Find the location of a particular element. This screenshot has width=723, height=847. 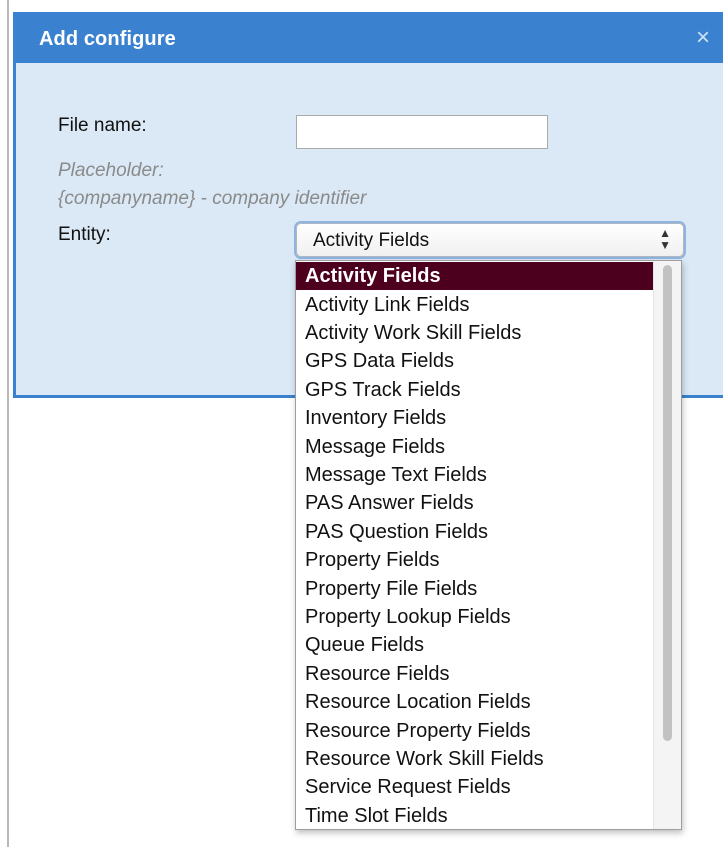

dropdown-option-activity-fields: Activity Fields is located at coordinates (474, 276).